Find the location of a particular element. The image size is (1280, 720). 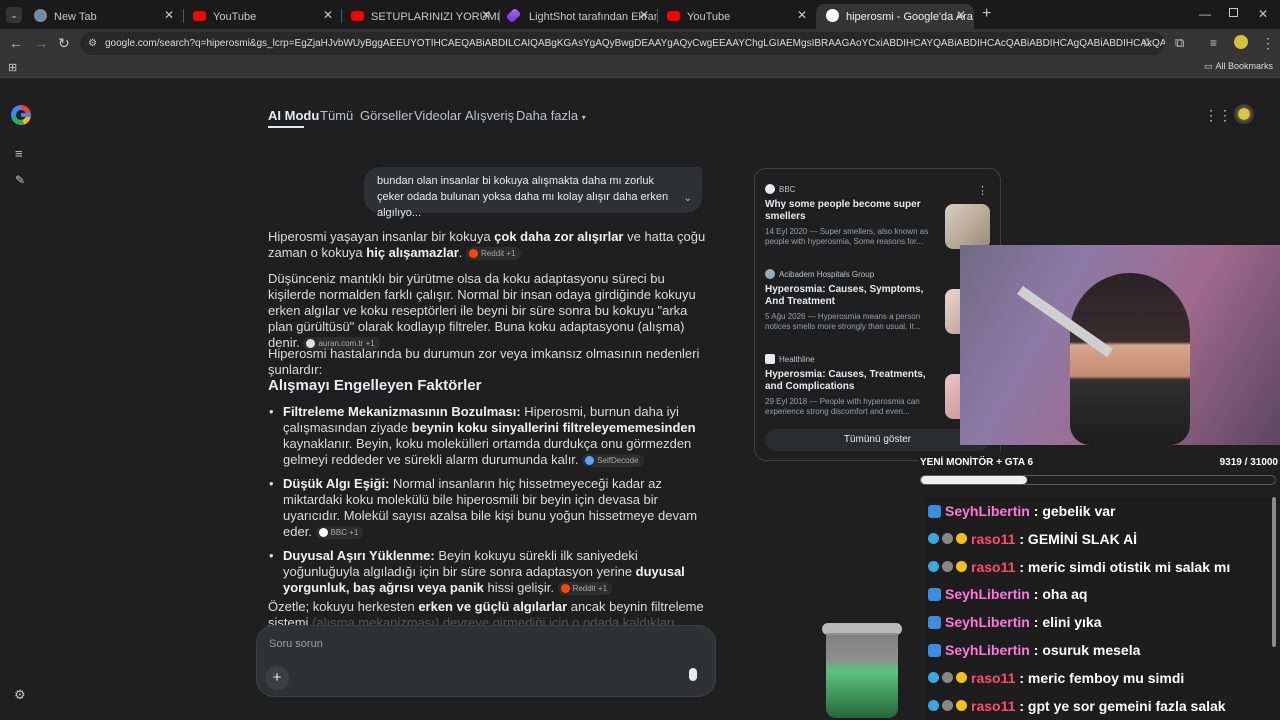

chat-text: : gpt ye sor gemeini fazla salak is located at coordinates (1122, 705).